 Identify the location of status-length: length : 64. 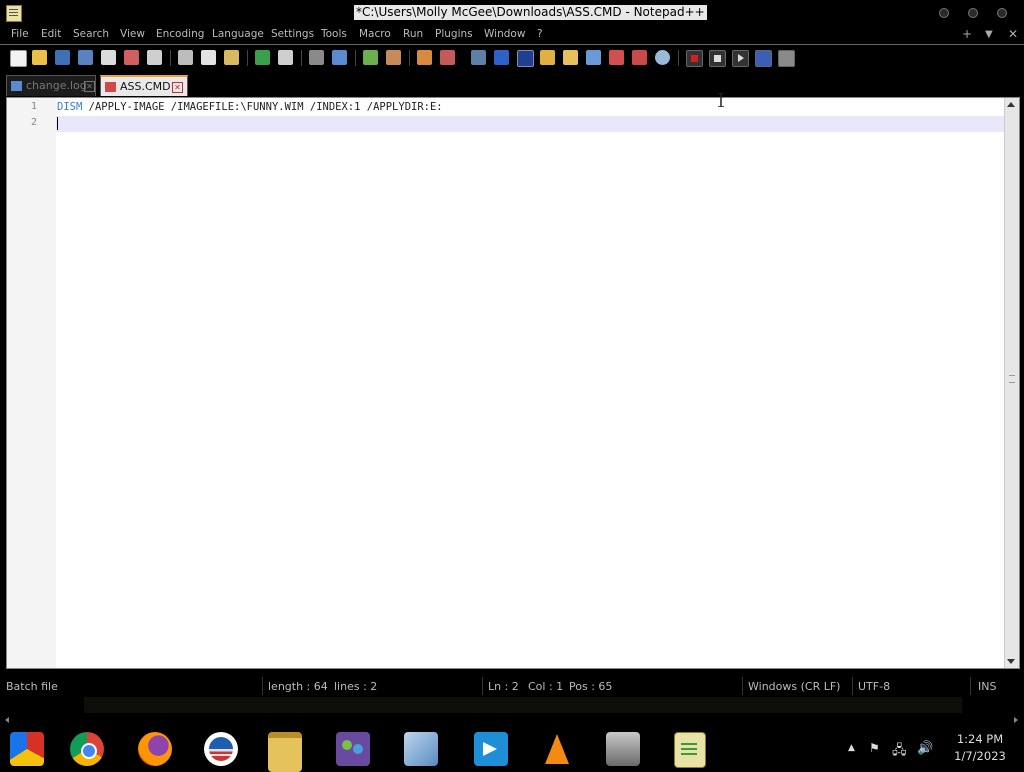
(298, 686).